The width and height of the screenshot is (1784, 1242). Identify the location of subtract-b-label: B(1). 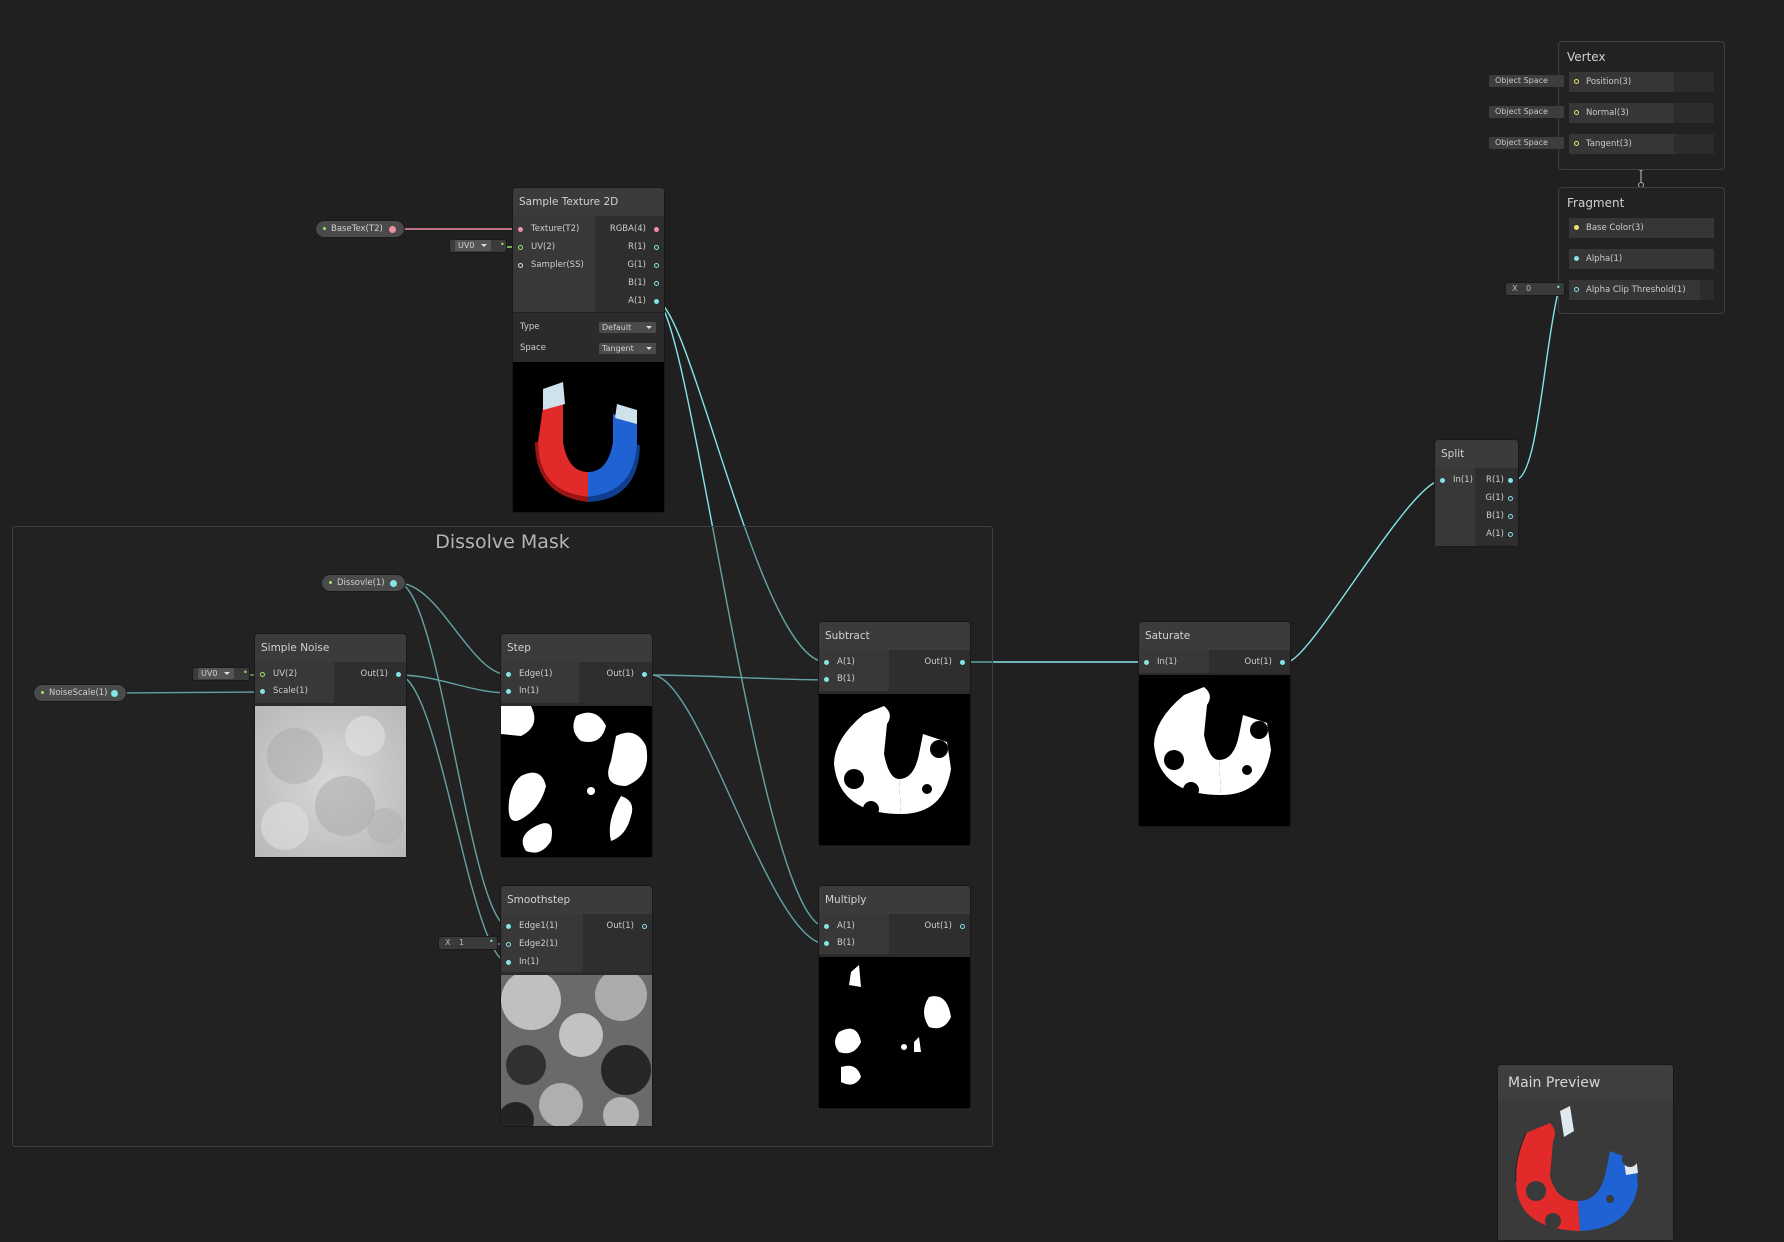
(846, 679).